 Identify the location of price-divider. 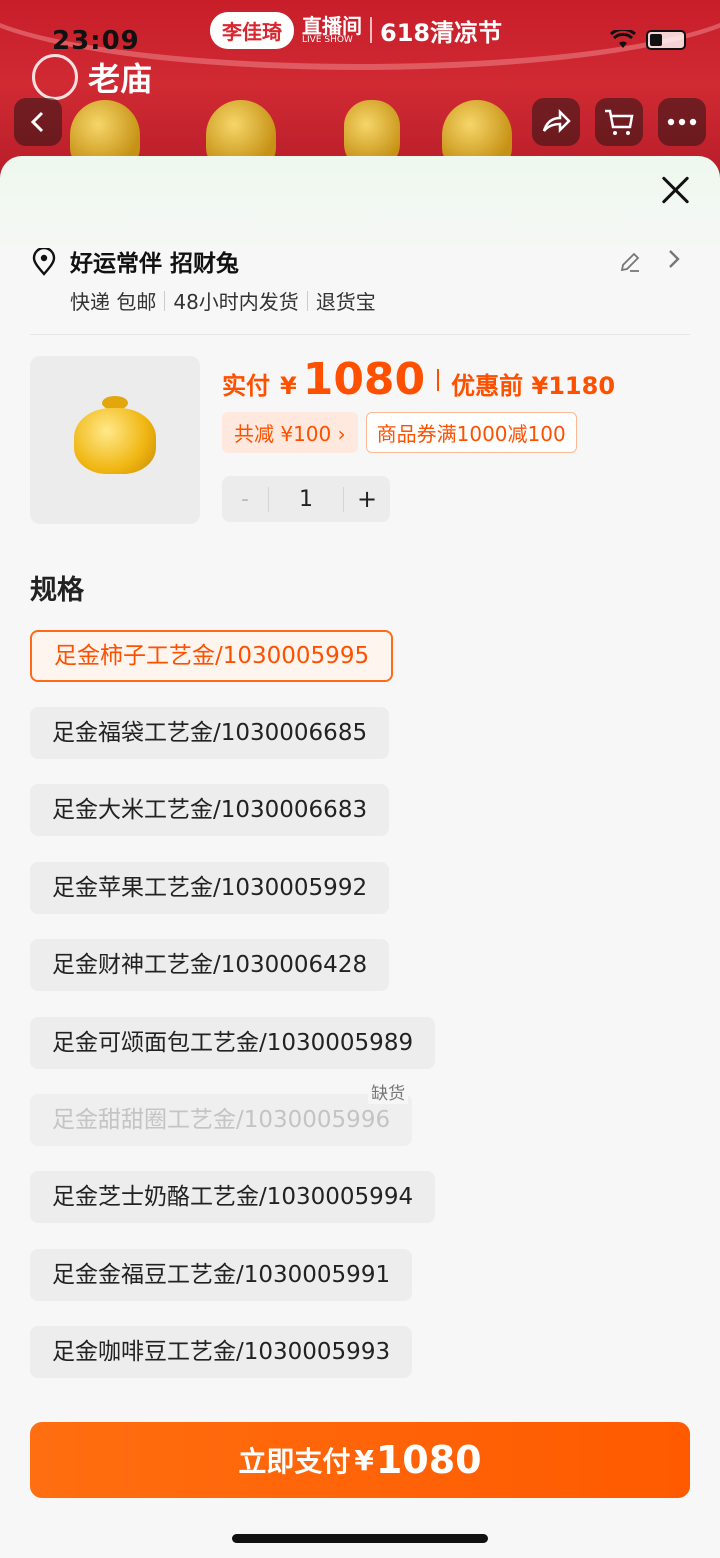
(438, 379).